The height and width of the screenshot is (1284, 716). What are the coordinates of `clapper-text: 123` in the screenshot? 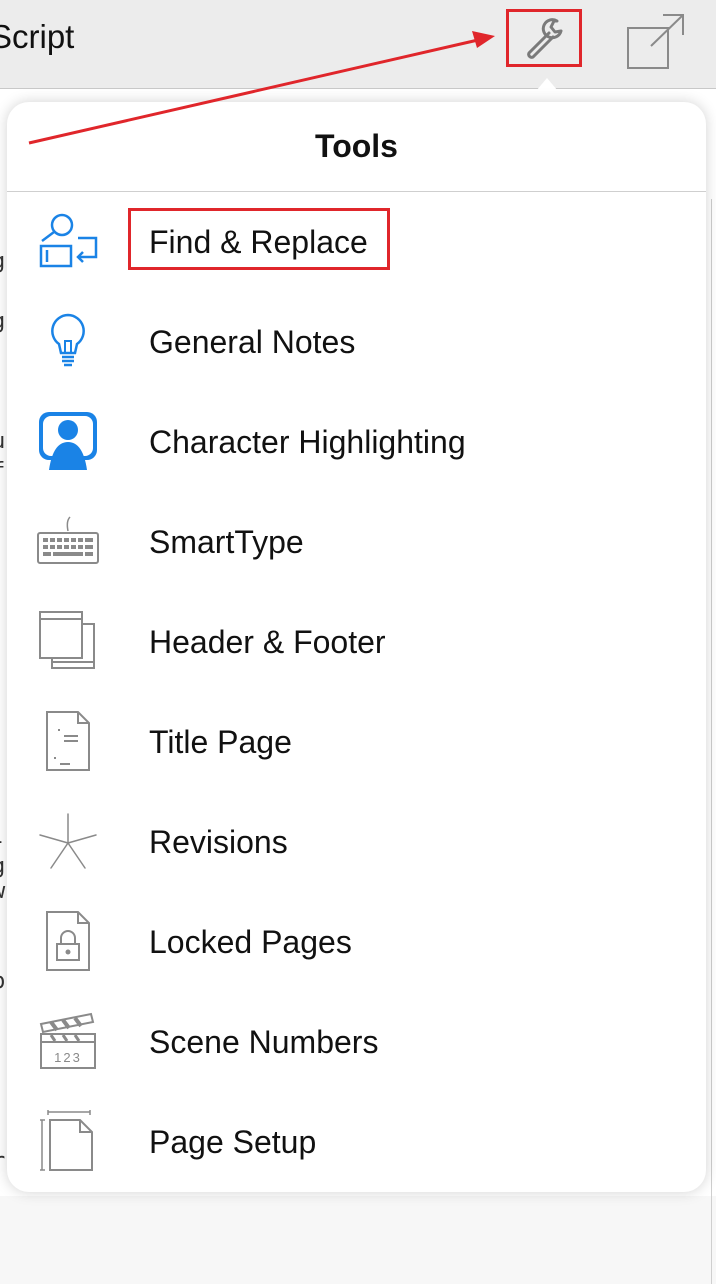 It's located at (68, 1057).